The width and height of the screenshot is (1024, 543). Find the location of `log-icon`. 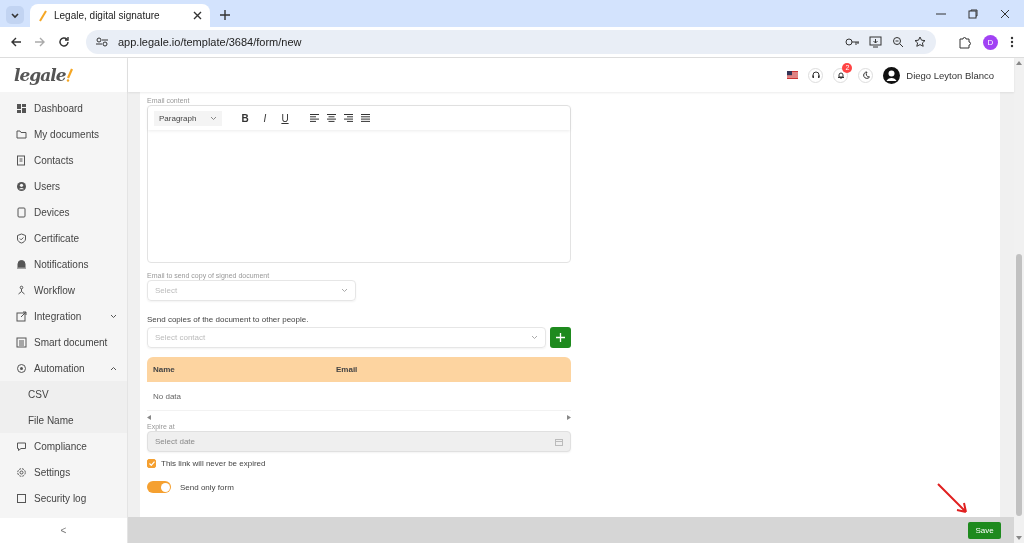

log-icon is located at coordinates (21, 498).